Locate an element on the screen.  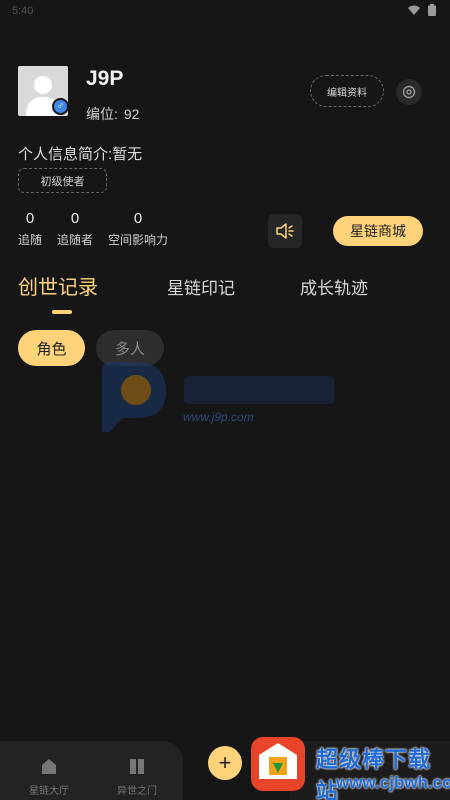
stat-label: 追随 is located at coordinates (30, 240).